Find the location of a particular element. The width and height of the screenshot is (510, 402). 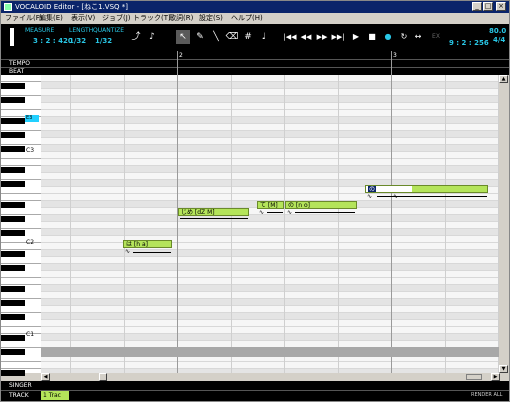

scroll-follow-icon: ↔ is located at coordinates (418, 37).